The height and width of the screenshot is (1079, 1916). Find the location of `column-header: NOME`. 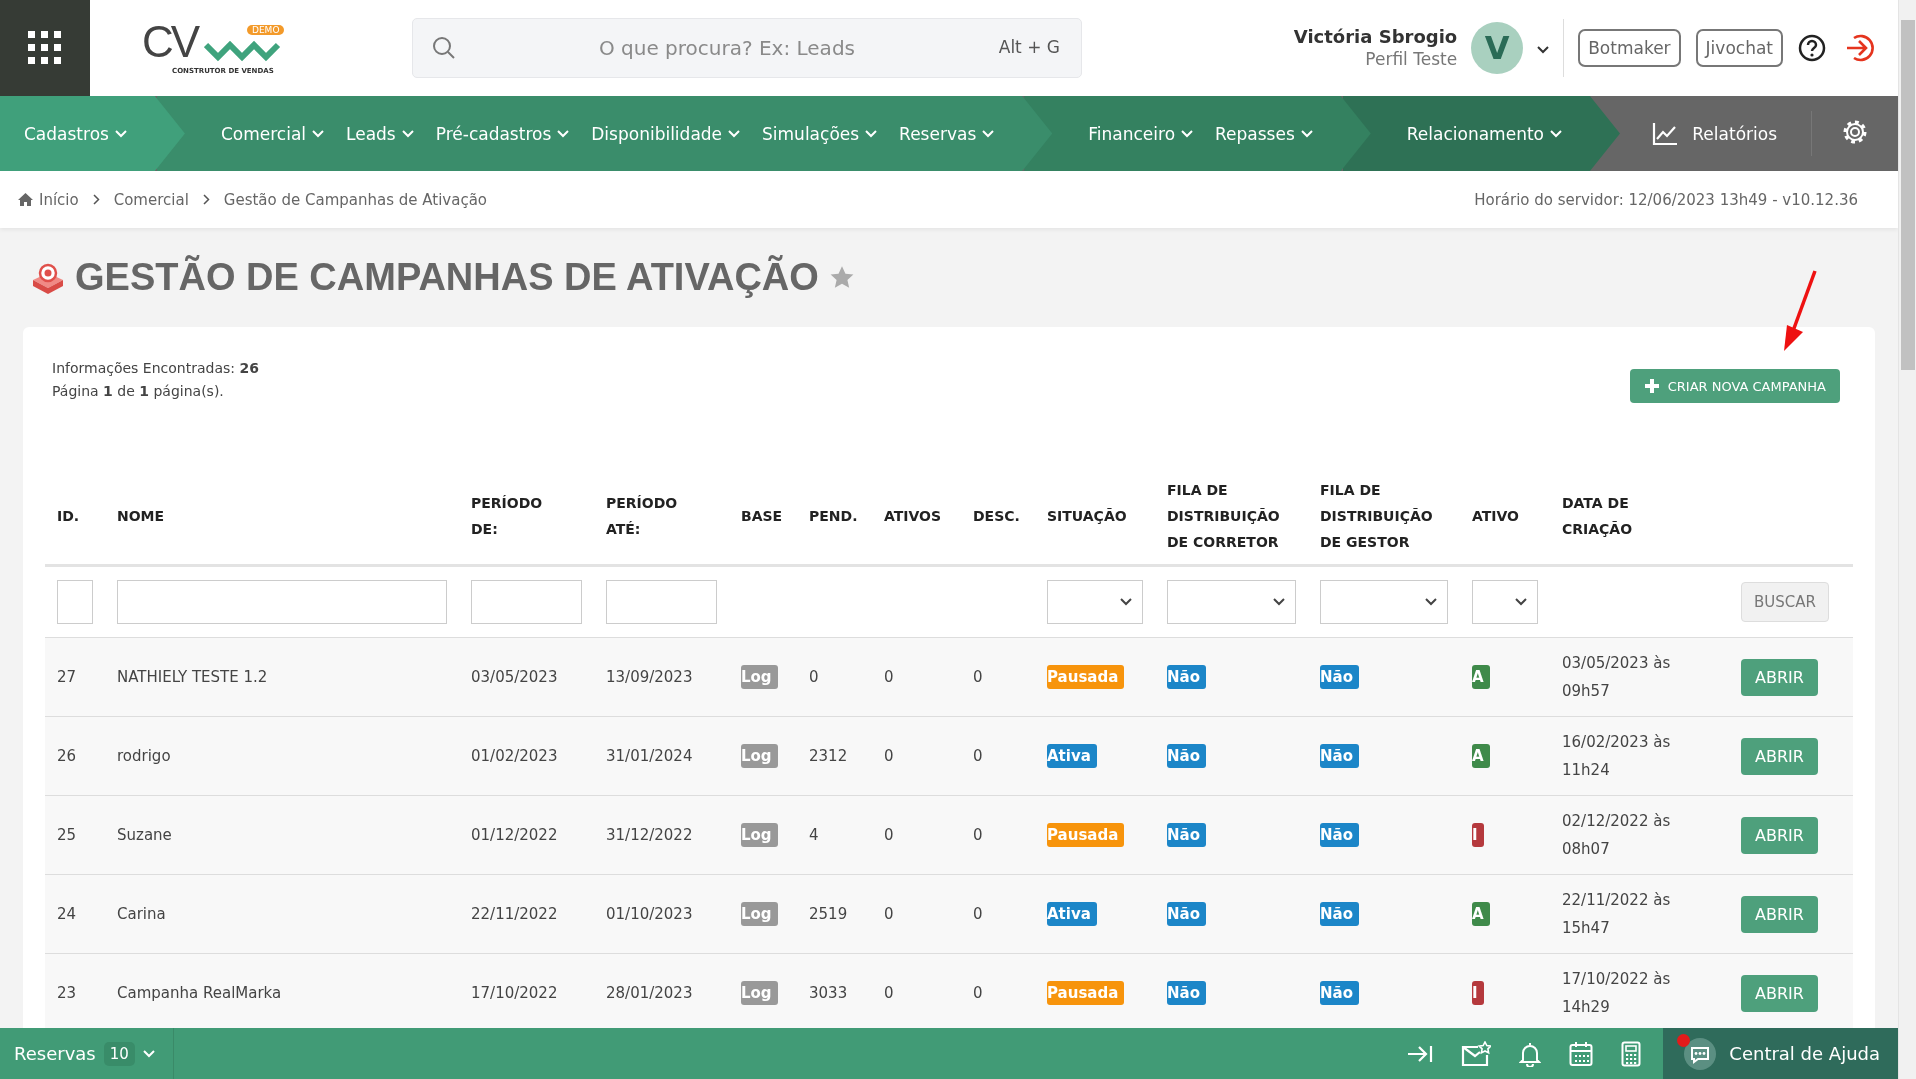

column-header: NOME is located at coordinates (141, 516).